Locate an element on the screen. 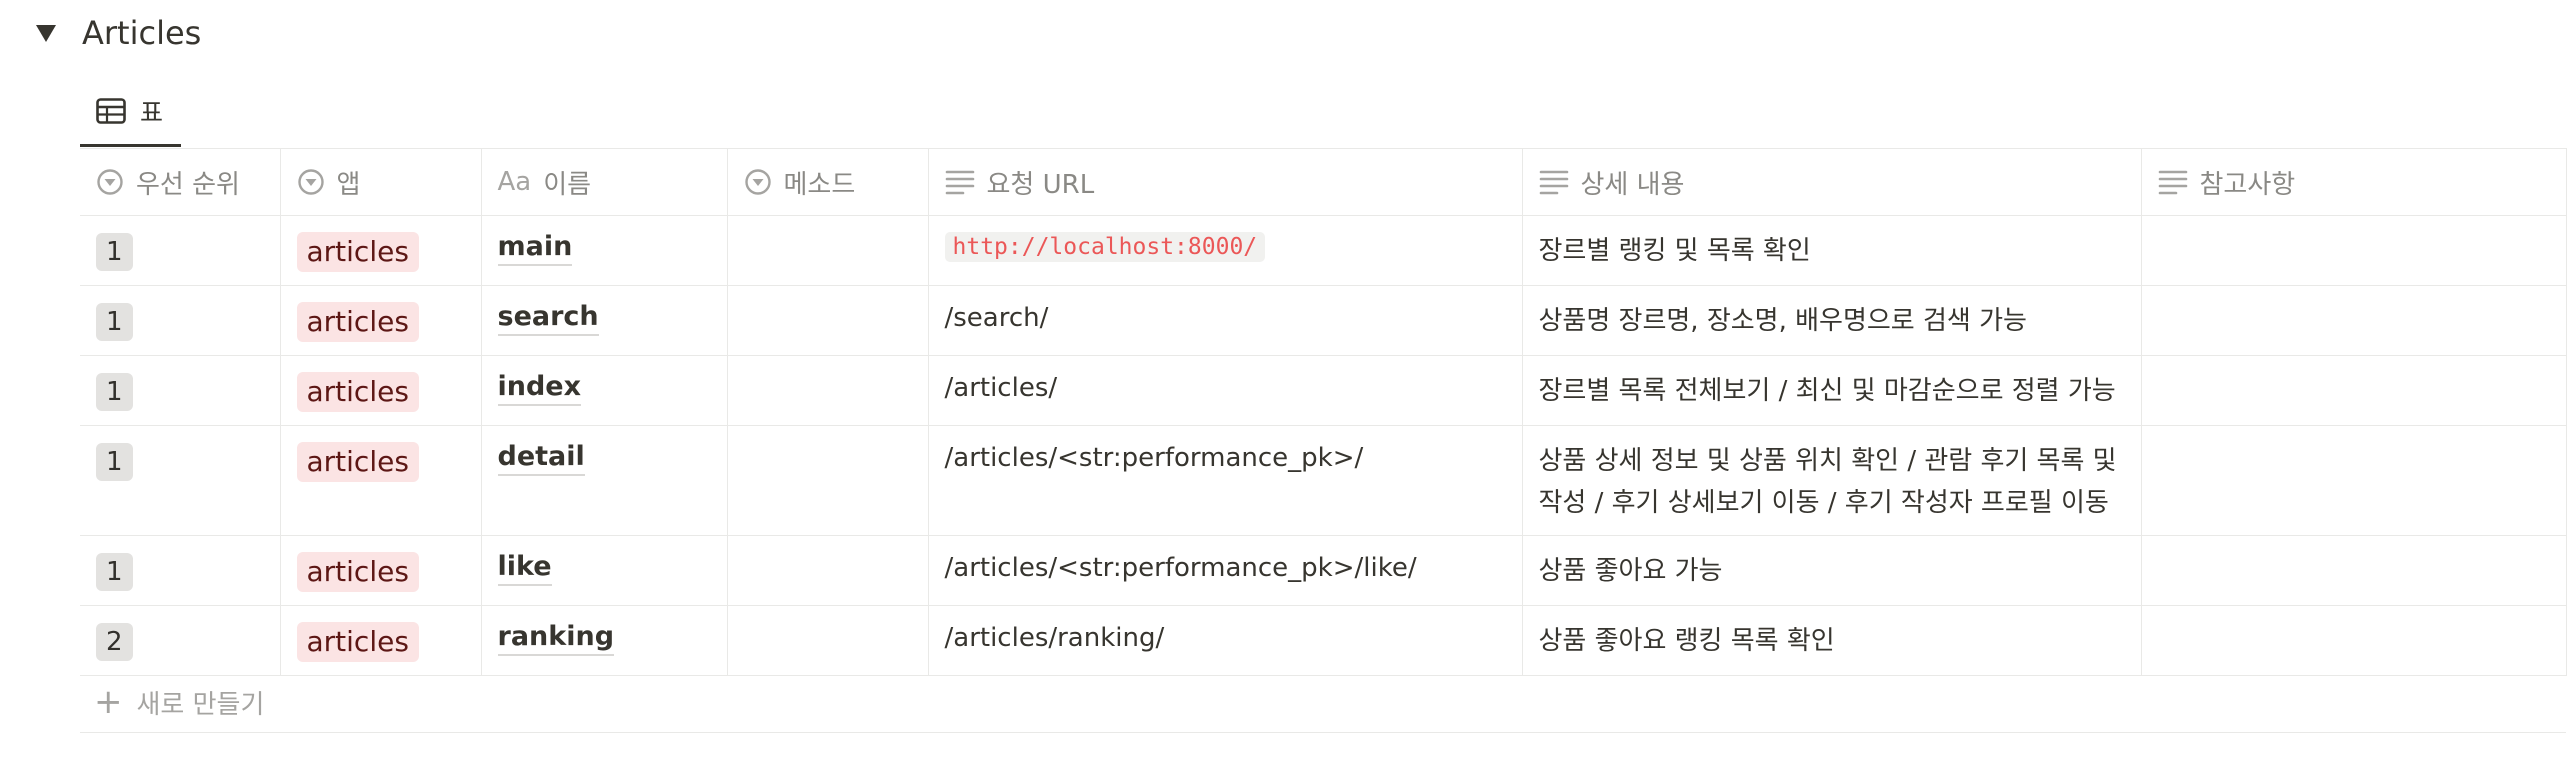 The height and width of the screenshot is (776, 2574). url-text: /articles/<str:performance_pk>/like/ is located at coordinates (1180, 568).